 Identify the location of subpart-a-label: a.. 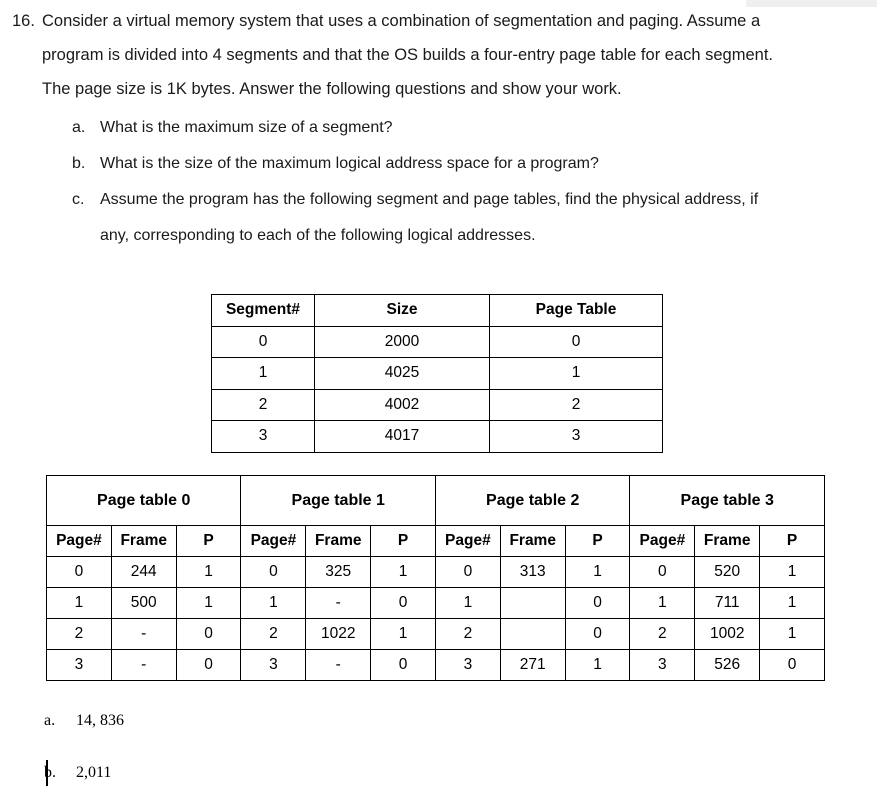
(79, 127).